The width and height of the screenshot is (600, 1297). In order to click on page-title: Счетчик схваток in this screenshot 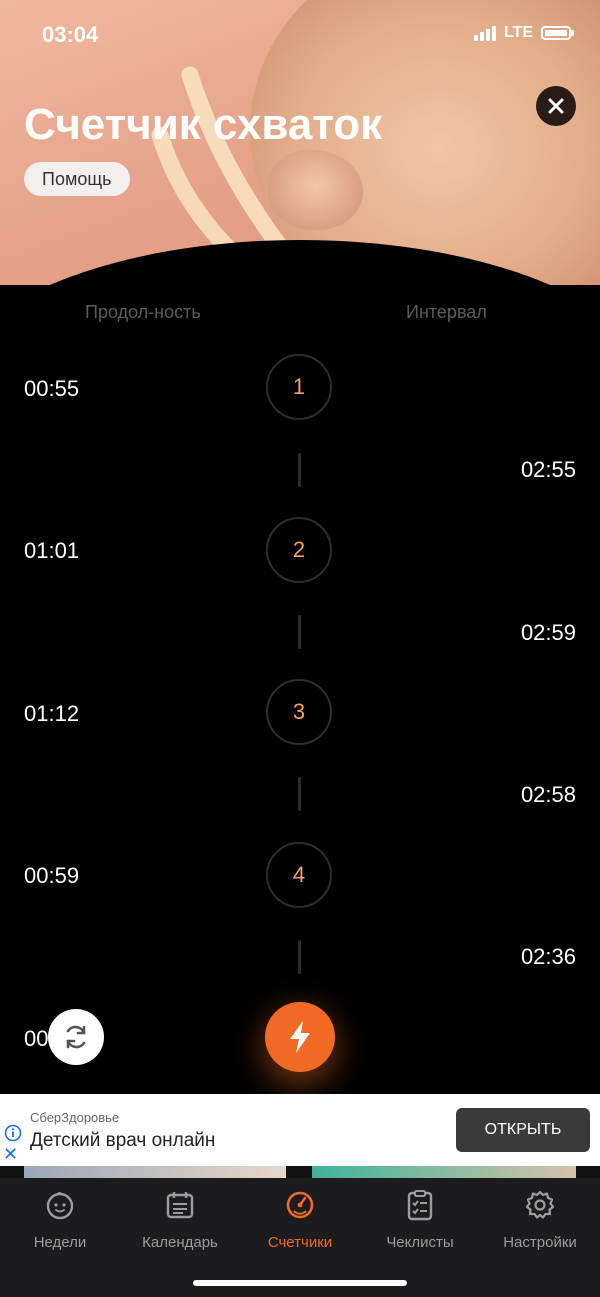, I will do `click(203, 124)`.